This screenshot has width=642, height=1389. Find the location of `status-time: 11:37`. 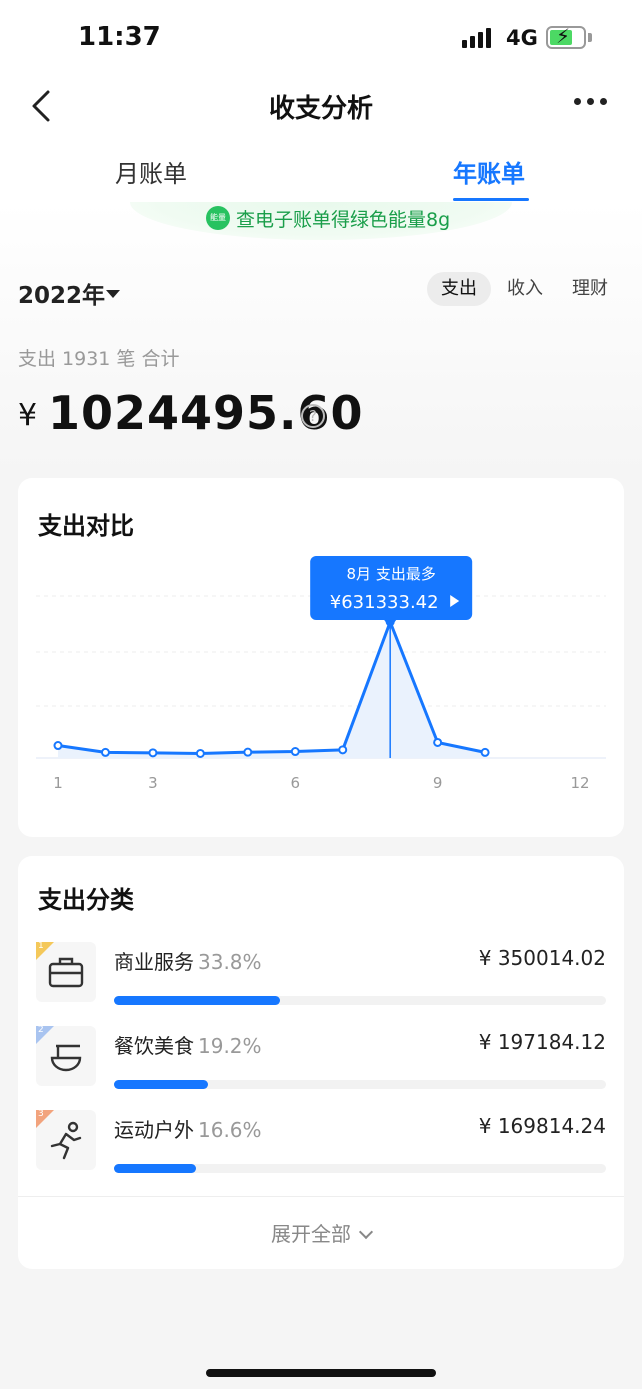

status-time: 11:37 is located at coordinates (119, 37).